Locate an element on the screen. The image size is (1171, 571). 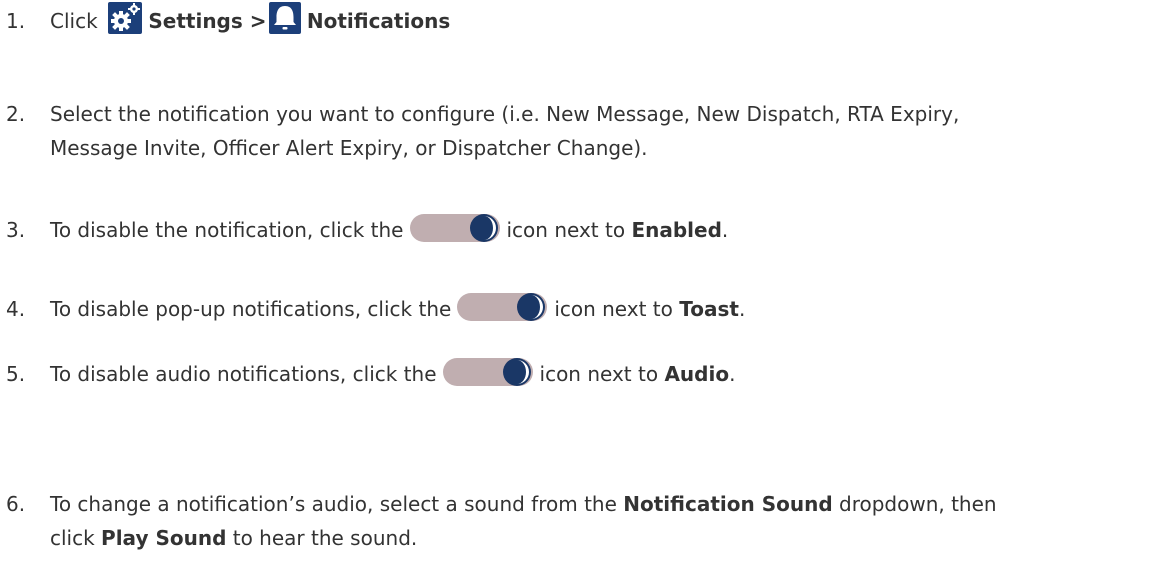
step-number: 5. is located at coordinates (16, 374).